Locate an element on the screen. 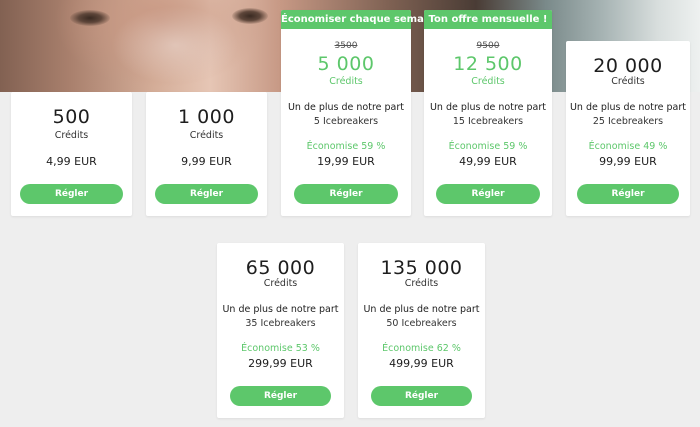  package-price: 499,99 EUR is located at coordinates (421, 363).